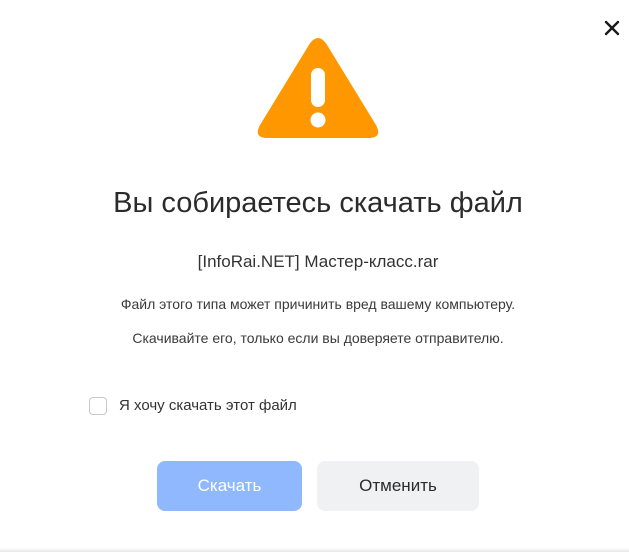  What do you see at coordinates (318, 203) in the screenshot?
I see `dialog-title: Вы собираетесь скачать файл` at bounding box center [318, 203].